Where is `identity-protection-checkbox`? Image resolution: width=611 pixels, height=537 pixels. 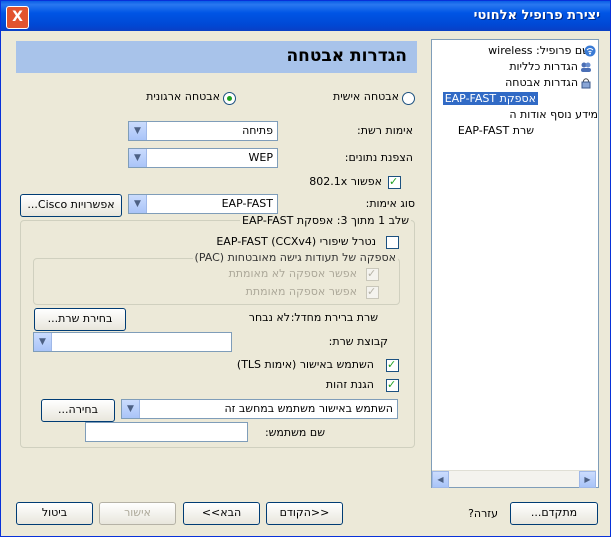 identity-protection-checkbox is located at coordinates (392, 385).